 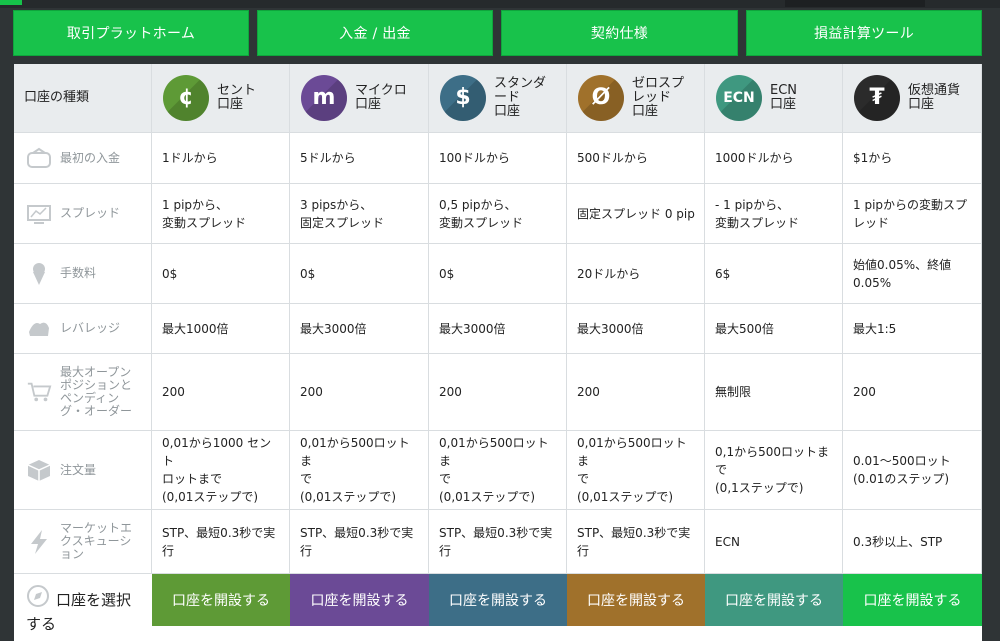 I want to click on account-name: 仮想通貨 口座, so click(x=934, y=97).